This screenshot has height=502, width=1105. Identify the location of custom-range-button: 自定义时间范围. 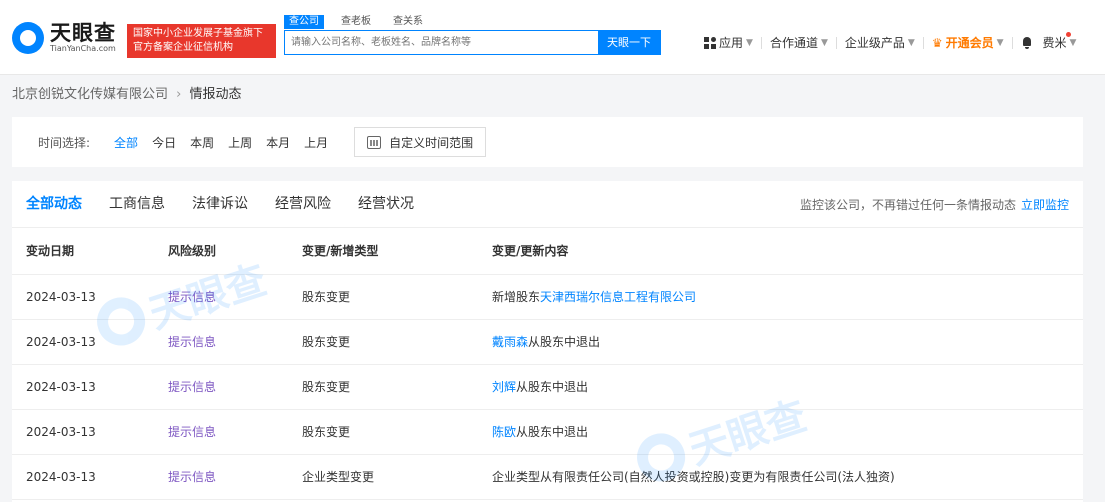
(420, 142).